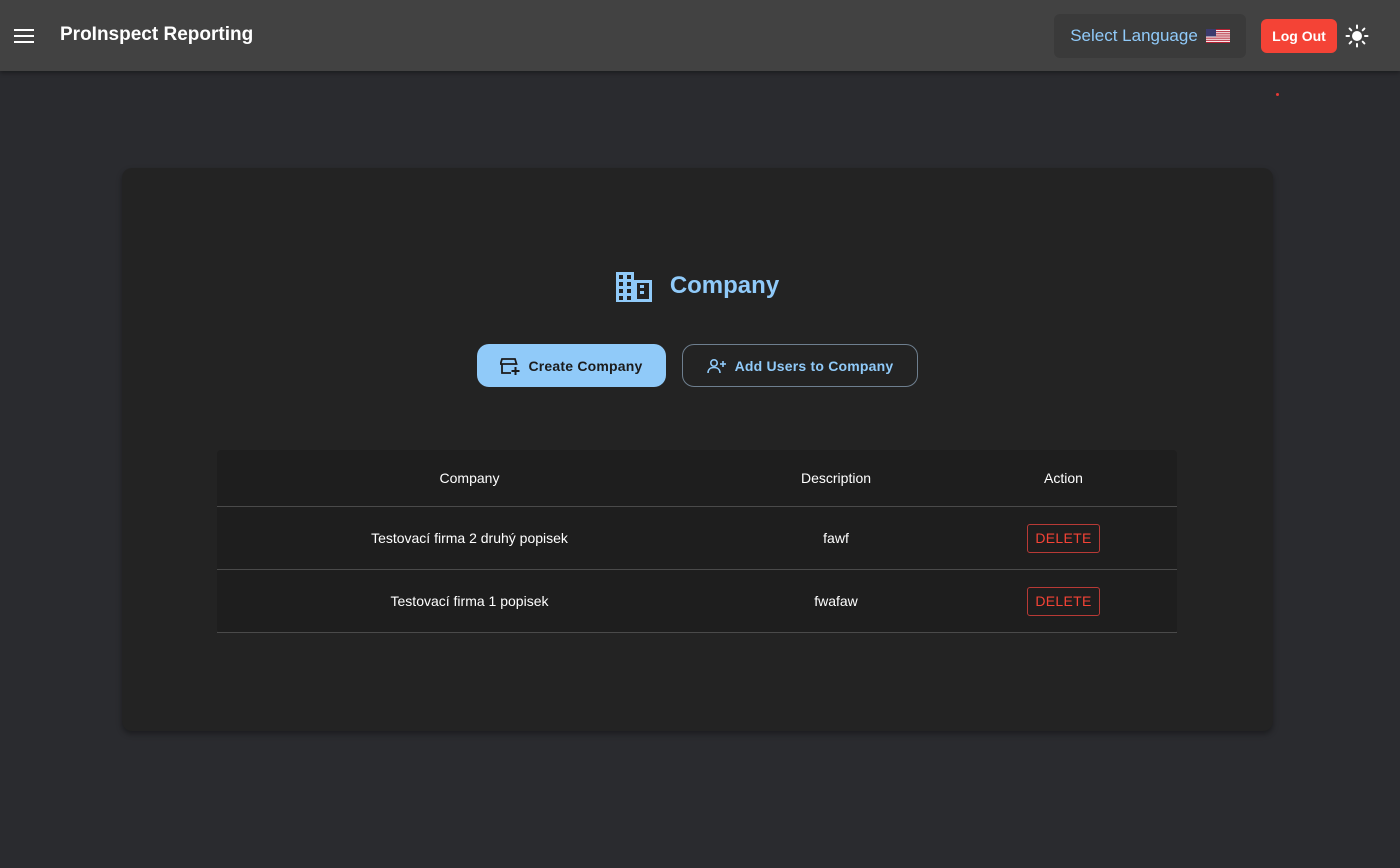 This screenshot has height=868, width=1400. Describe the element at coordinates (1063, 478) in the screenshot. I see `column-header-action: Action` at that location.